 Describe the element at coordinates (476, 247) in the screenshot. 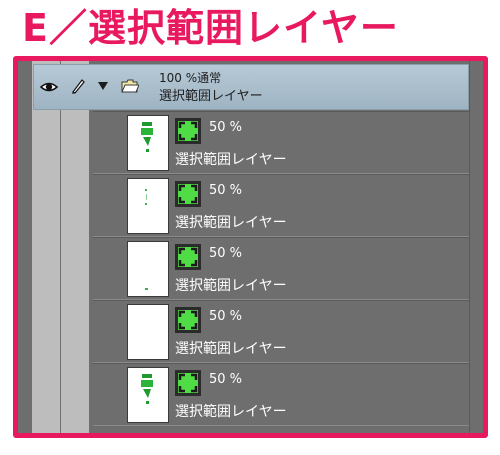

I see `panel-scrollbar` at that location.